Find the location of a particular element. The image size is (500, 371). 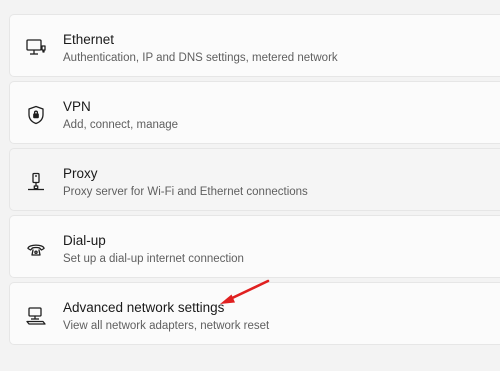

settings-item-subtitle: Set up a dial-up internet connection is located at coordinates (153, 259).